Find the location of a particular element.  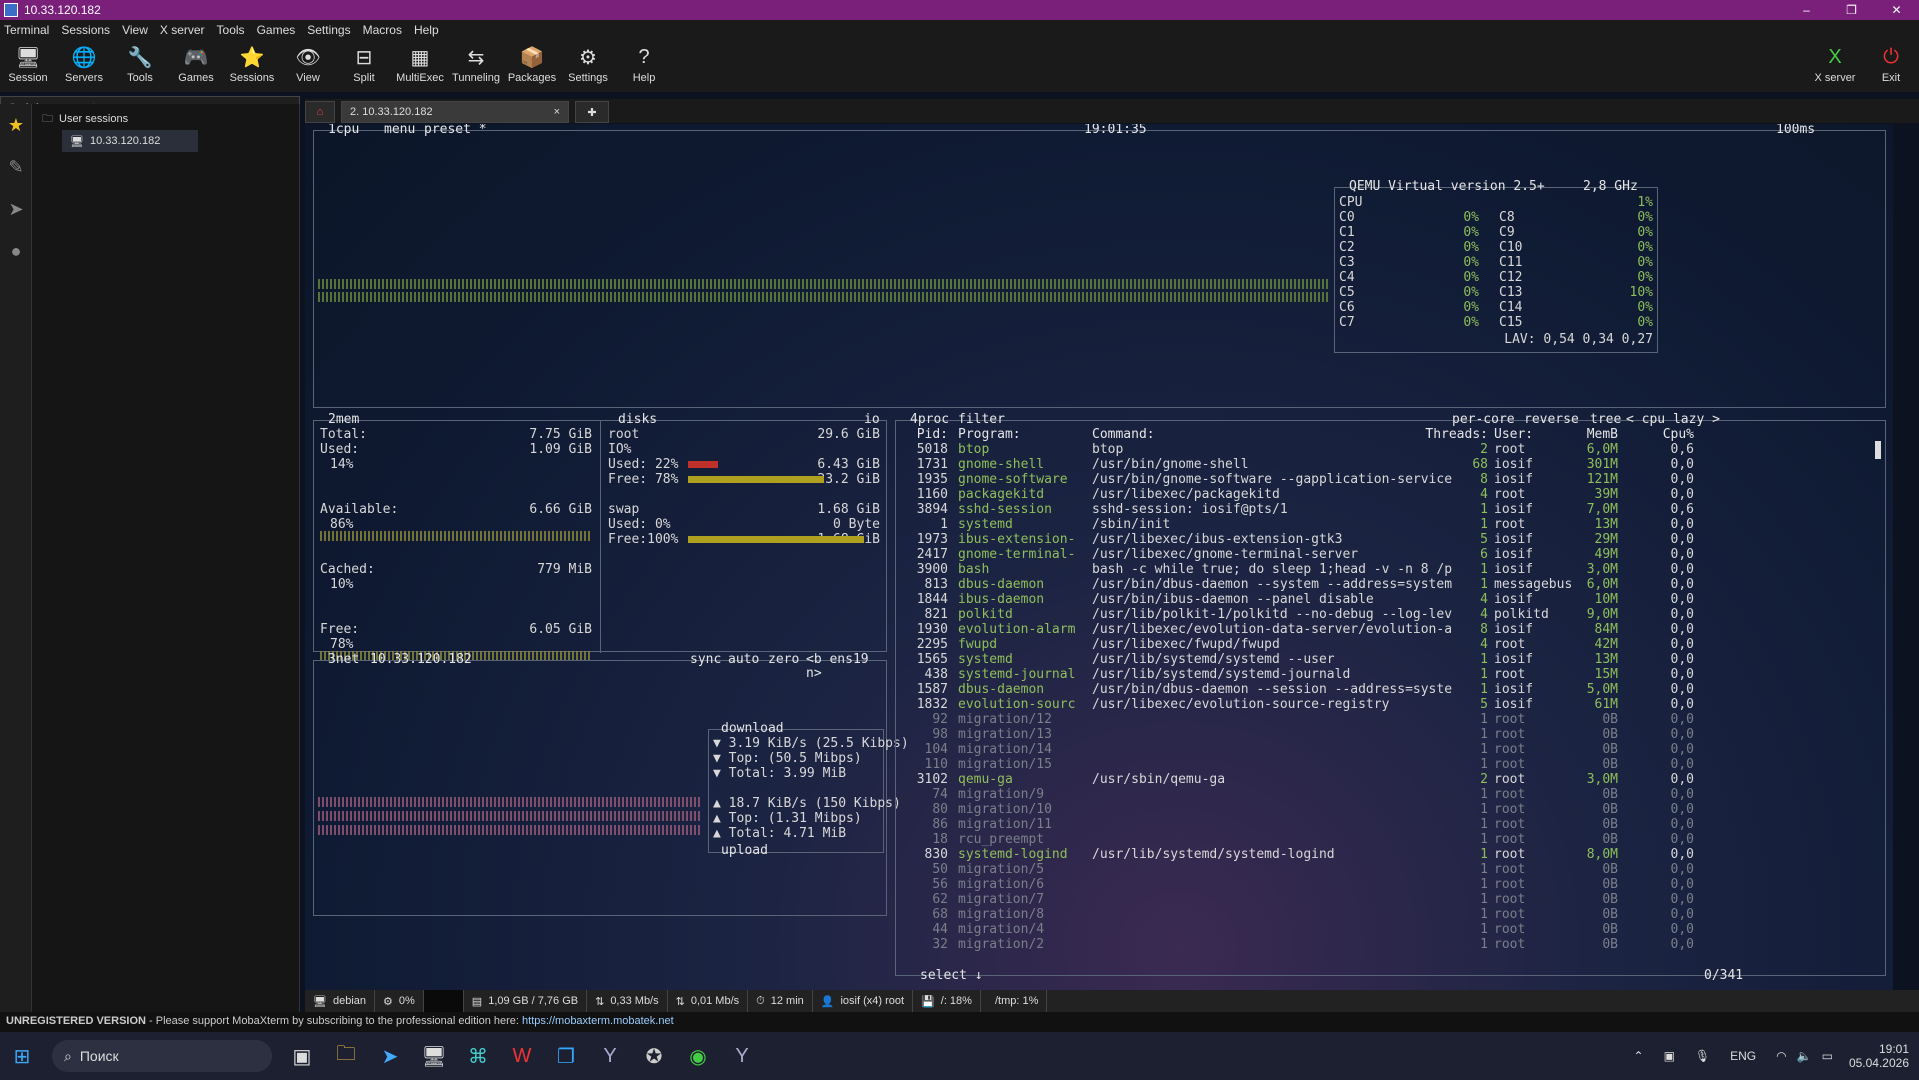

proc-reverse-button: reverse is located at coordinates (1551, 420).